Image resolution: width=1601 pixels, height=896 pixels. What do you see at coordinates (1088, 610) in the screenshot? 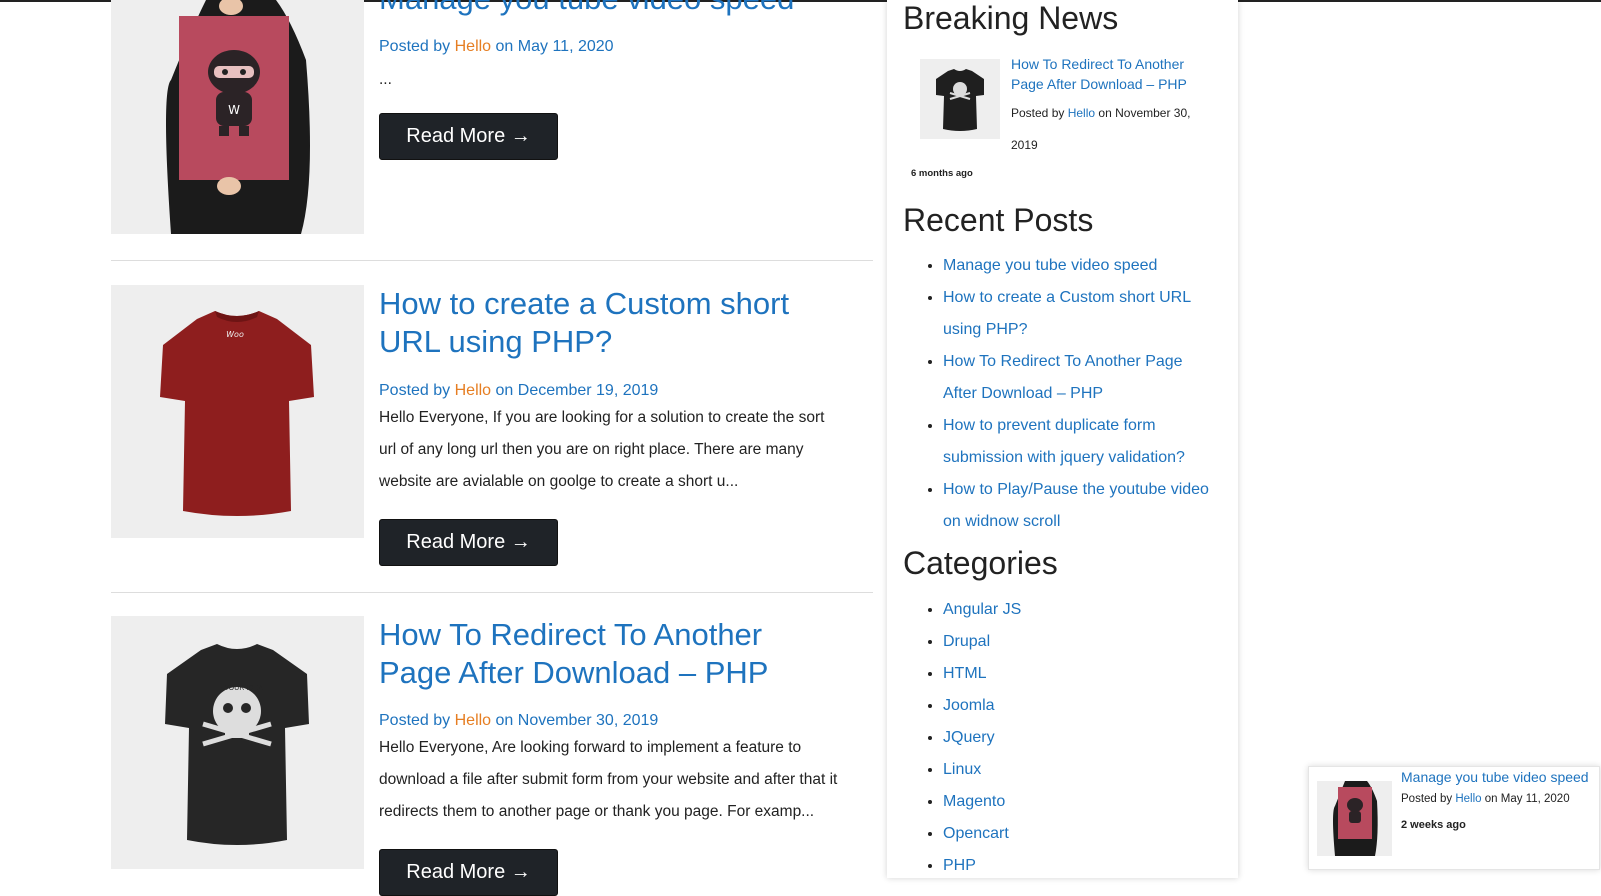
I see `category-link: Angular JS` at bounding box center [1088, 610].